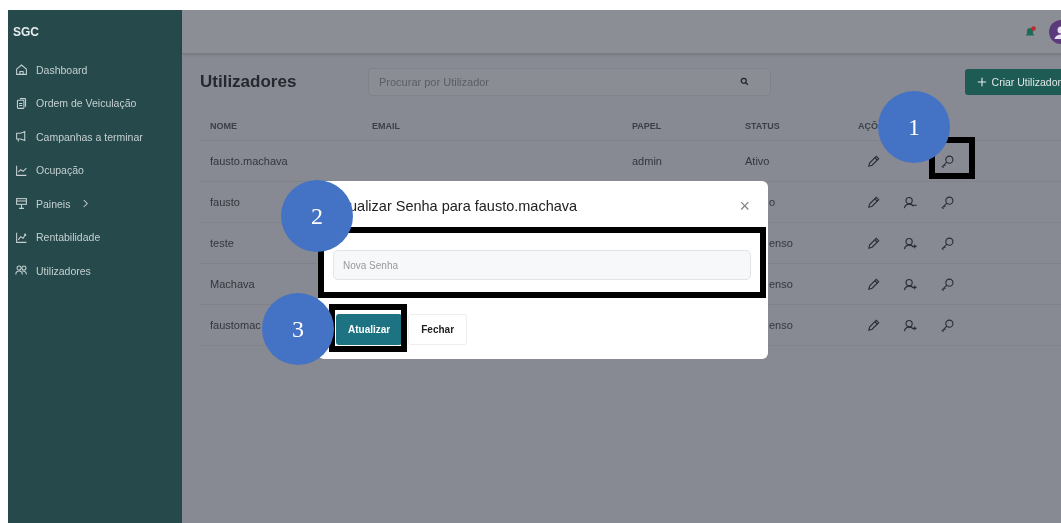 This screenshot has width=1061, height=523. Describe the element at coordinates (223, 126) in the screenshot. I see `column-header: NOME` at that location.